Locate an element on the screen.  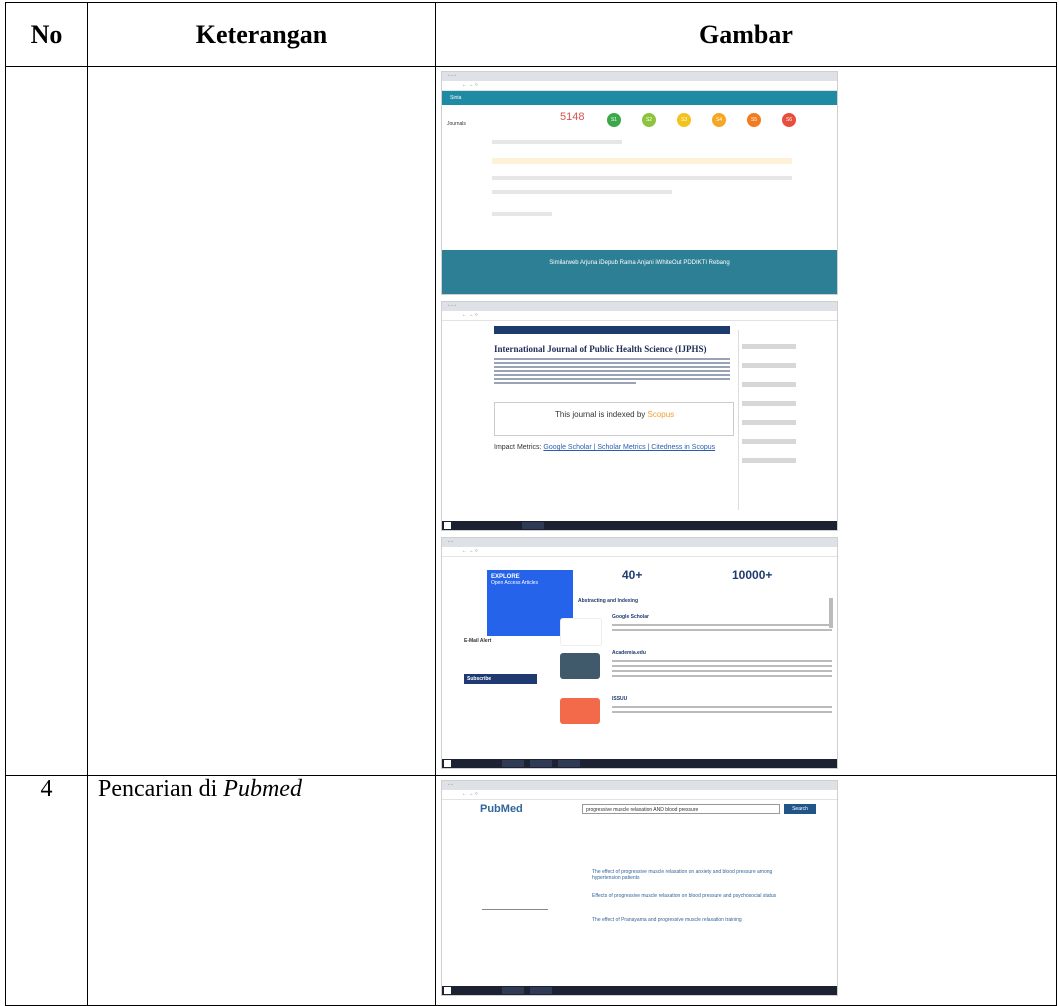
scopus-banner: This journal is indexed by Scopus is located at coordinates (614, 419).